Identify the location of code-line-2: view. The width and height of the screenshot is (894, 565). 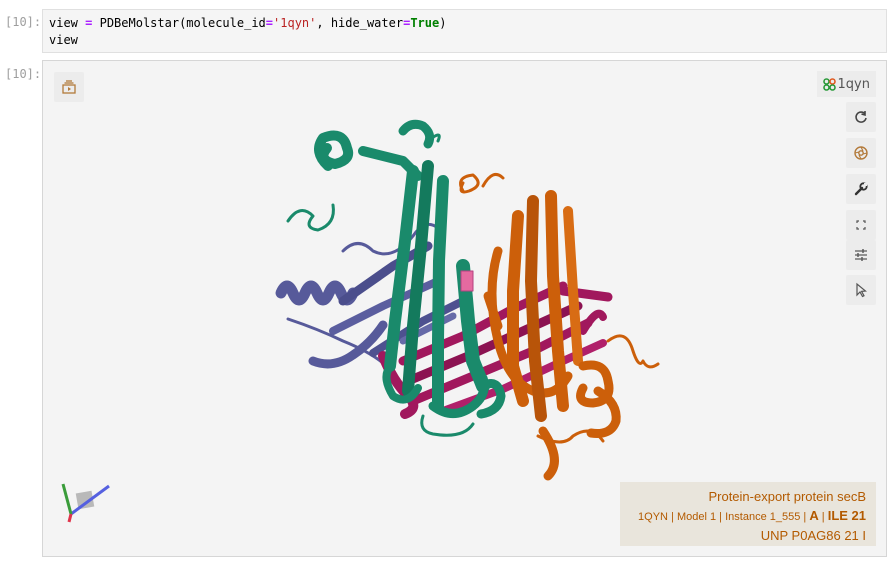
(63, 40).